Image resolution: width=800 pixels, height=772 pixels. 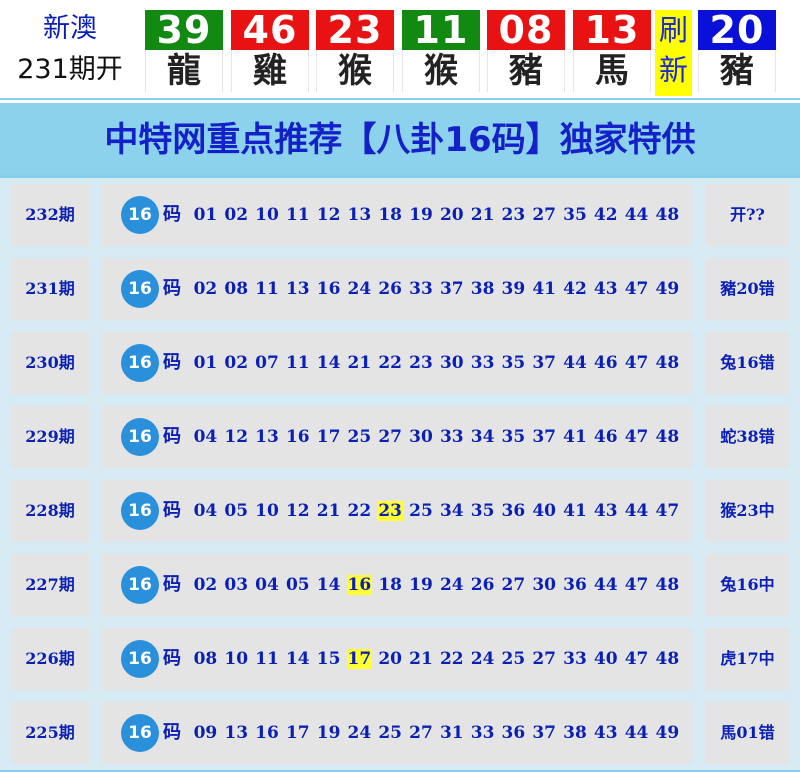 I want to click on number: 25, so click(x=513, y=659).